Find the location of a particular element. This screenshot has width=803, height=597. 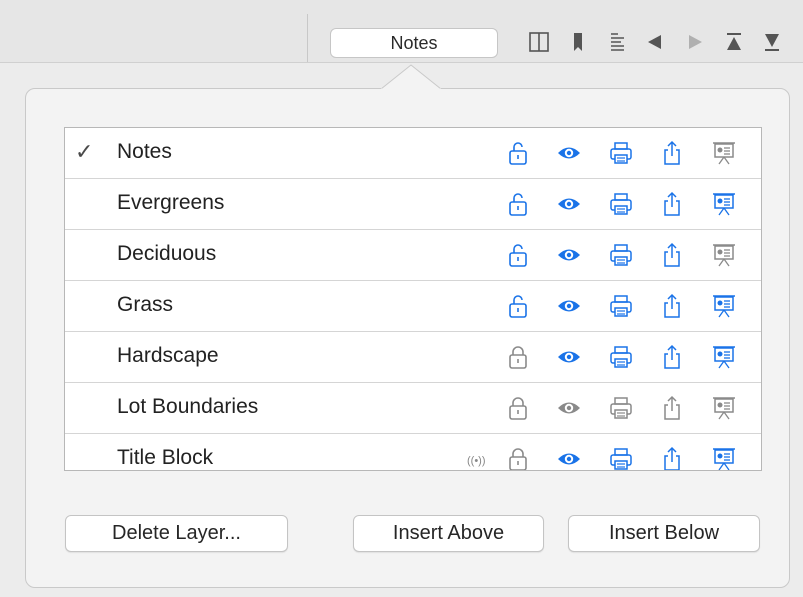

insert-above-button: Insert Above is located at coordinates (448, 533).